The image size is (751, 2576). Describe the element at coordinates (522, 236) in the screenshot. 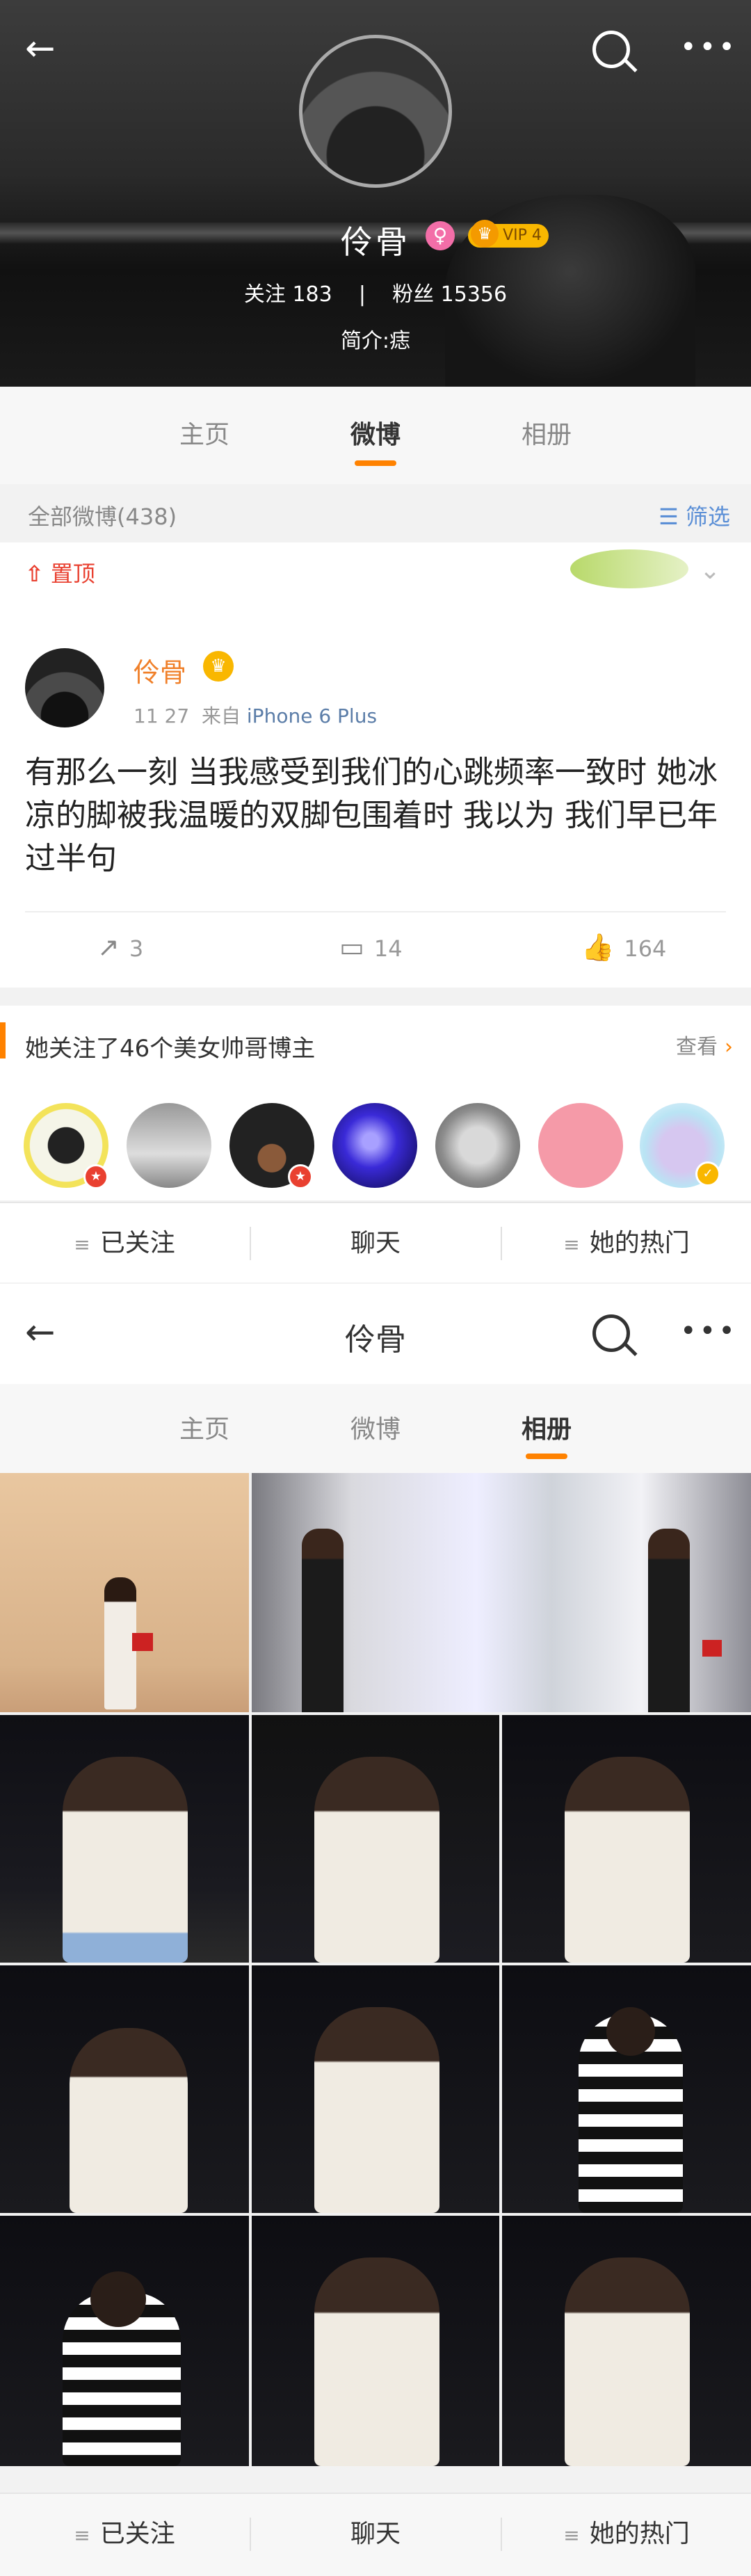

I see `vip-label: VIP 4` at that location.